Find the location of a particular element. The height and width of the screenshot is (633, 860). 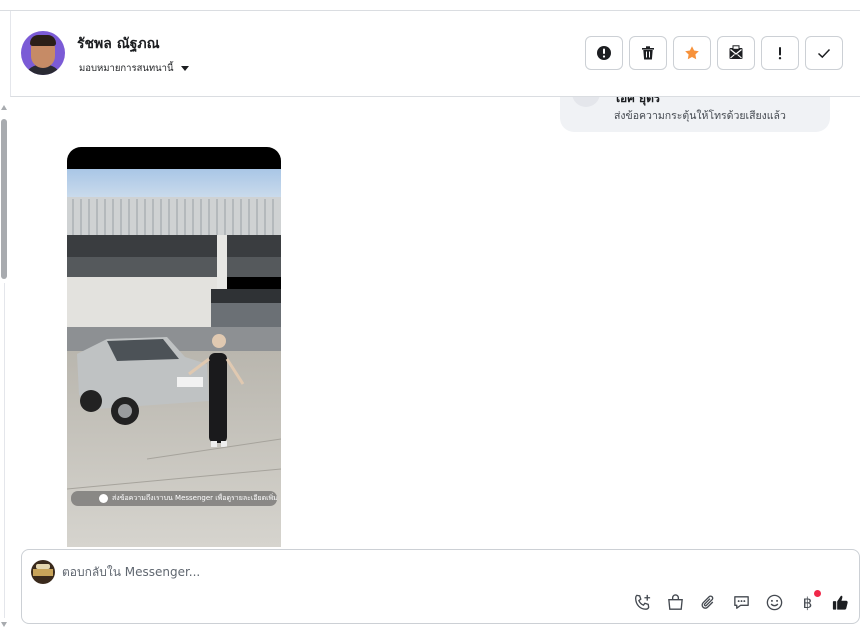

add-call-button is located at coordinates (642, 602).